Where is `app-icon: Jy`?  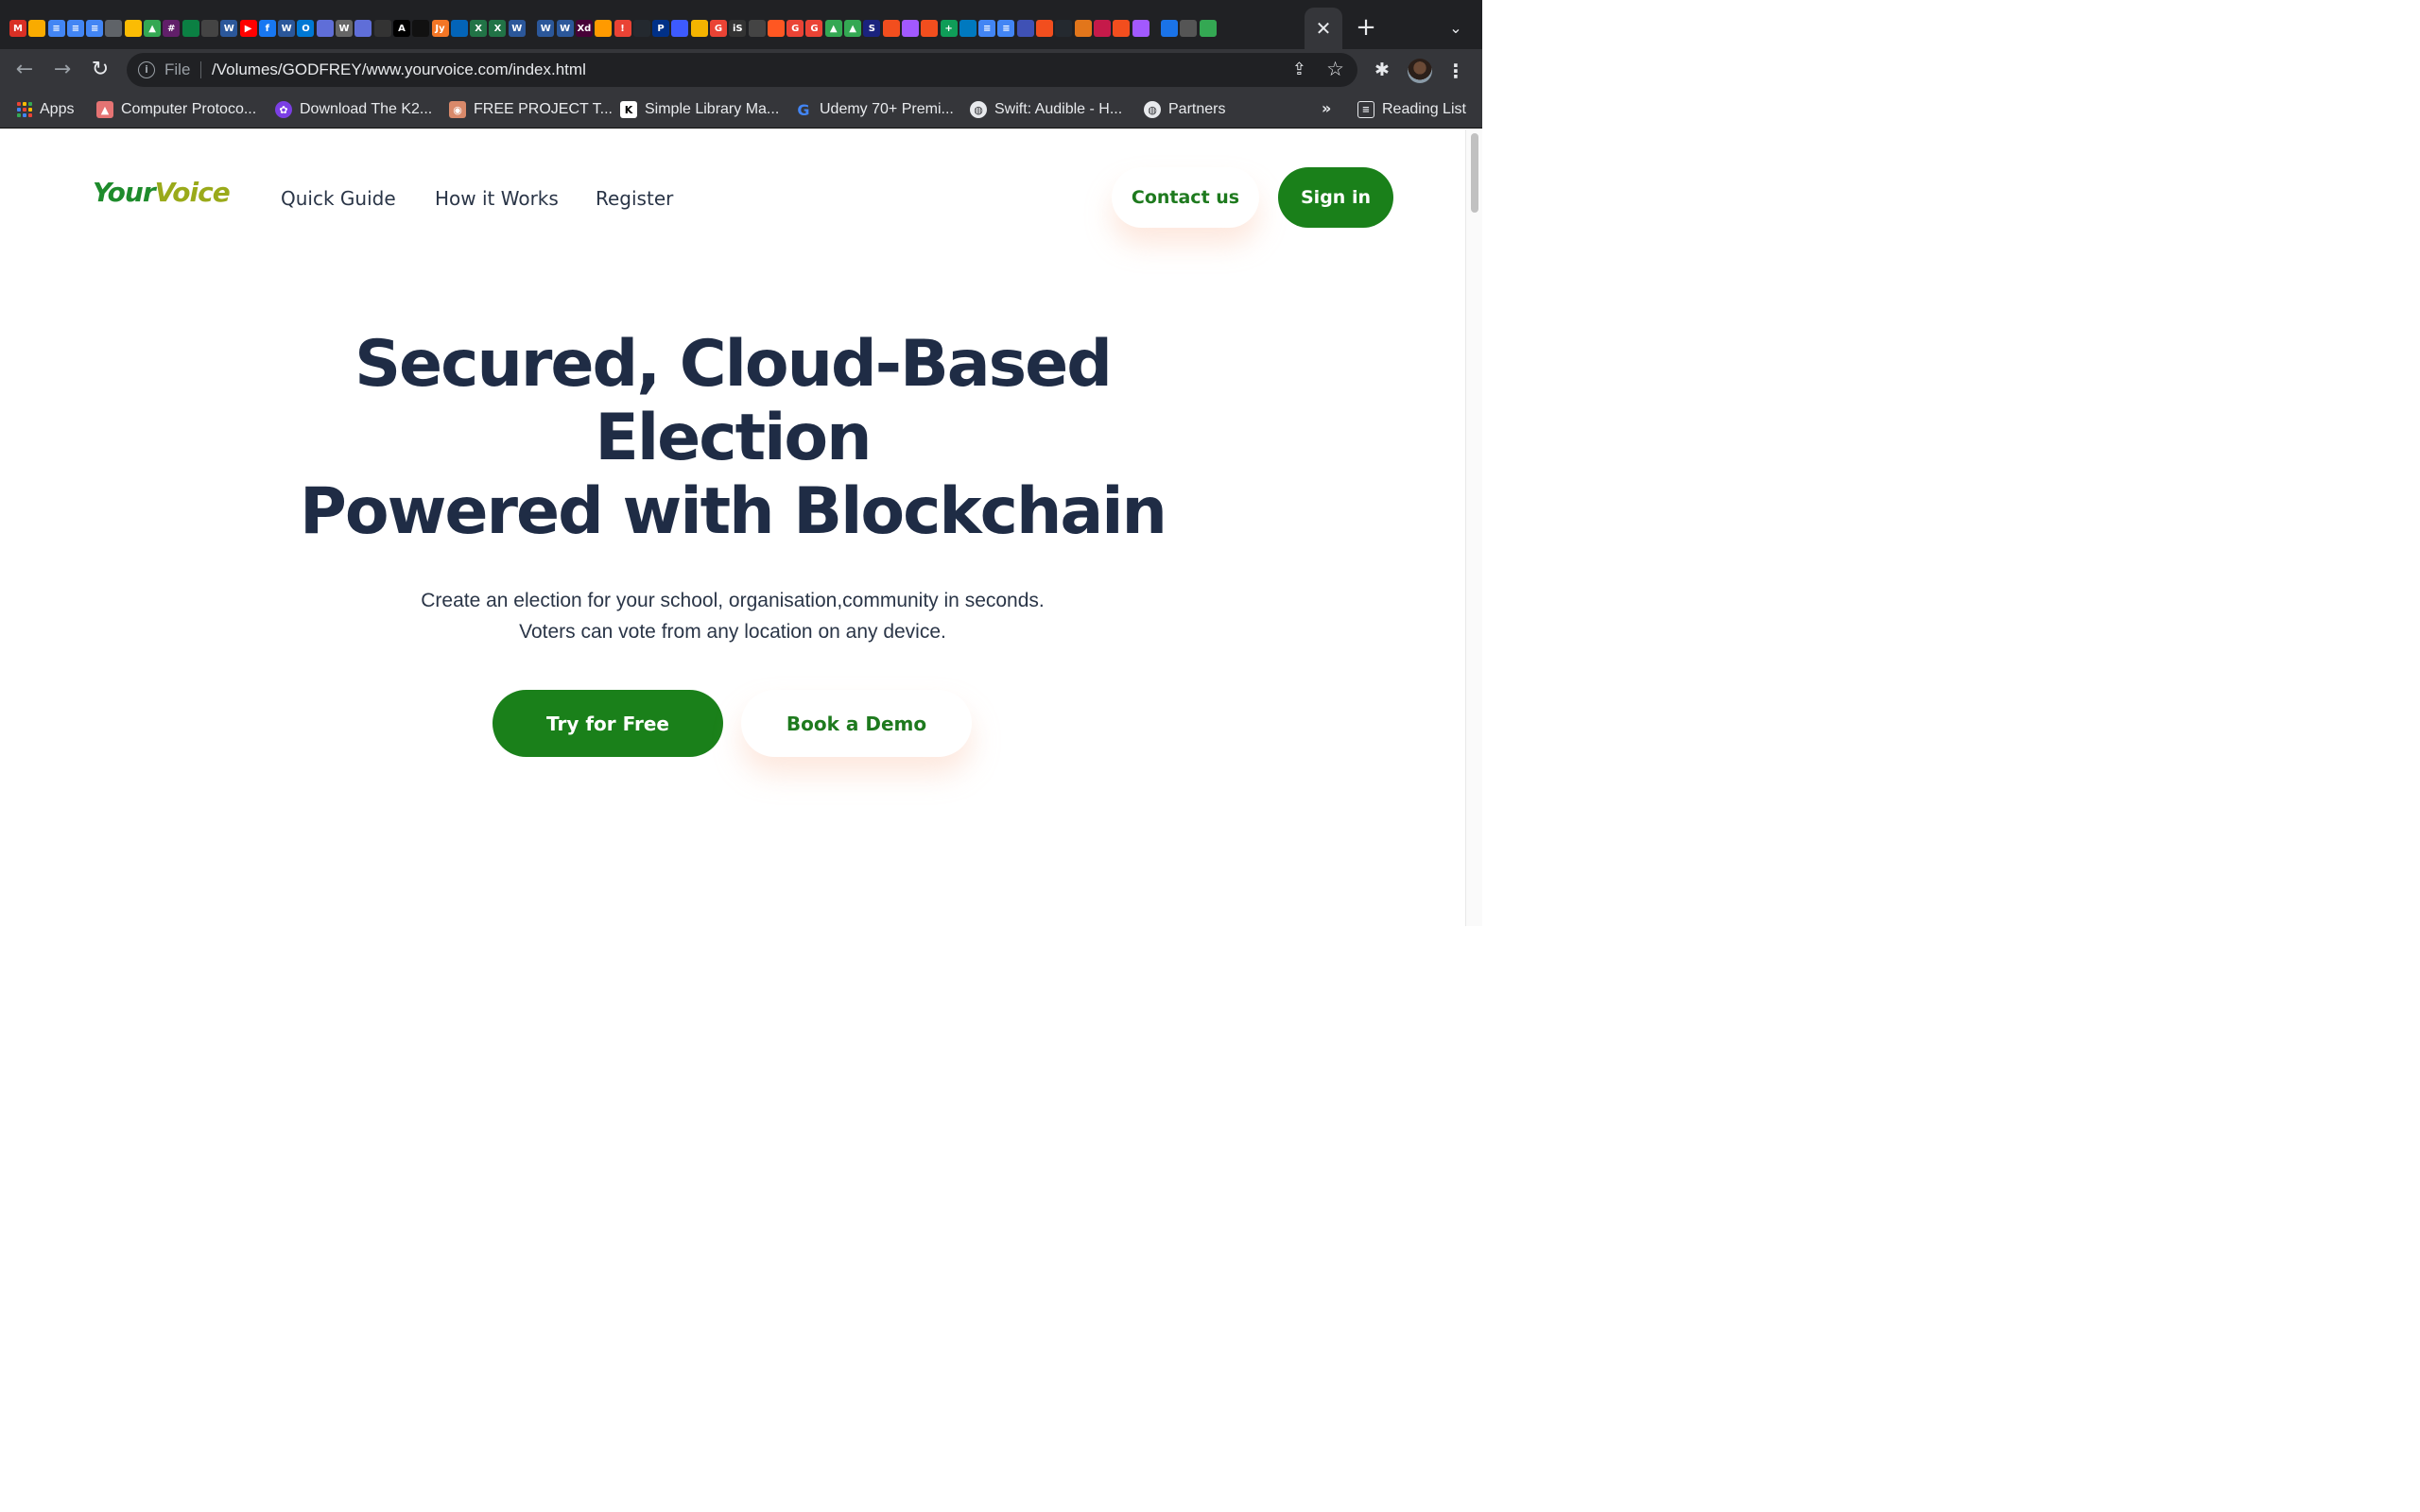
app-icon: Jy is located at coordinates (440, 28).